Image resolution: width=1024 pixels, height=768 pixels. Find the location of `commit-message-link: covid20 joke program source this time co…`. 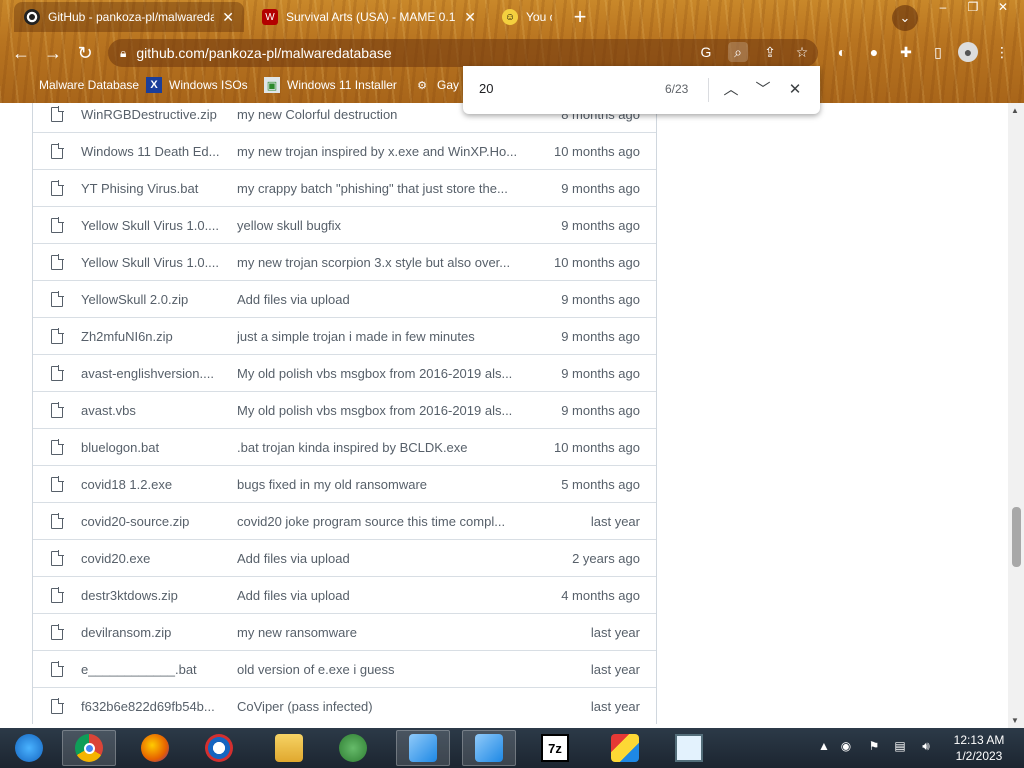

commit-message-link: covid20 joke program source this time co… is located at coordinates (382, 521).